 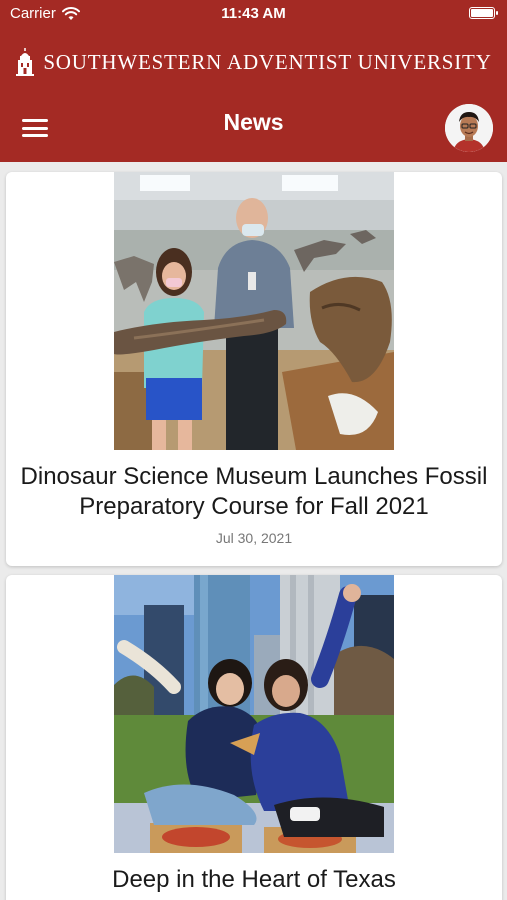 I want to click on user-avatar, so click(x=469, y=128).